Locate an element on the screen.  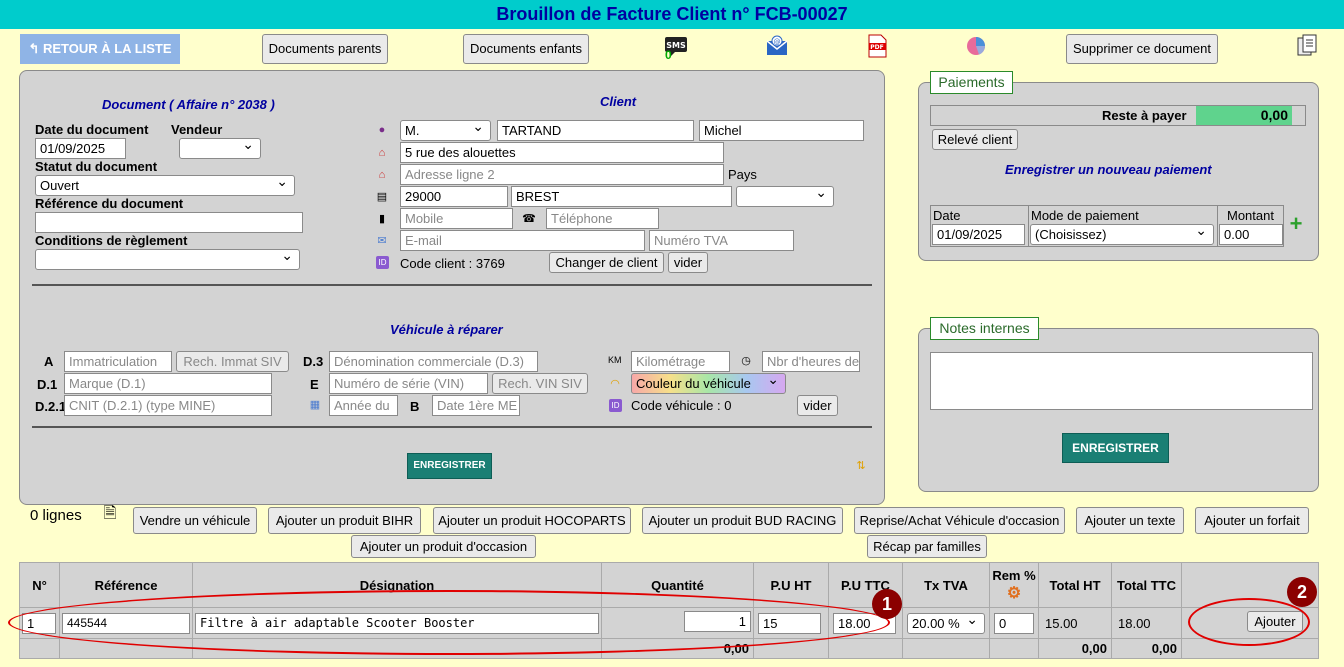
immatriculation-input: Immatriculation is located at coordinates (118, 361).